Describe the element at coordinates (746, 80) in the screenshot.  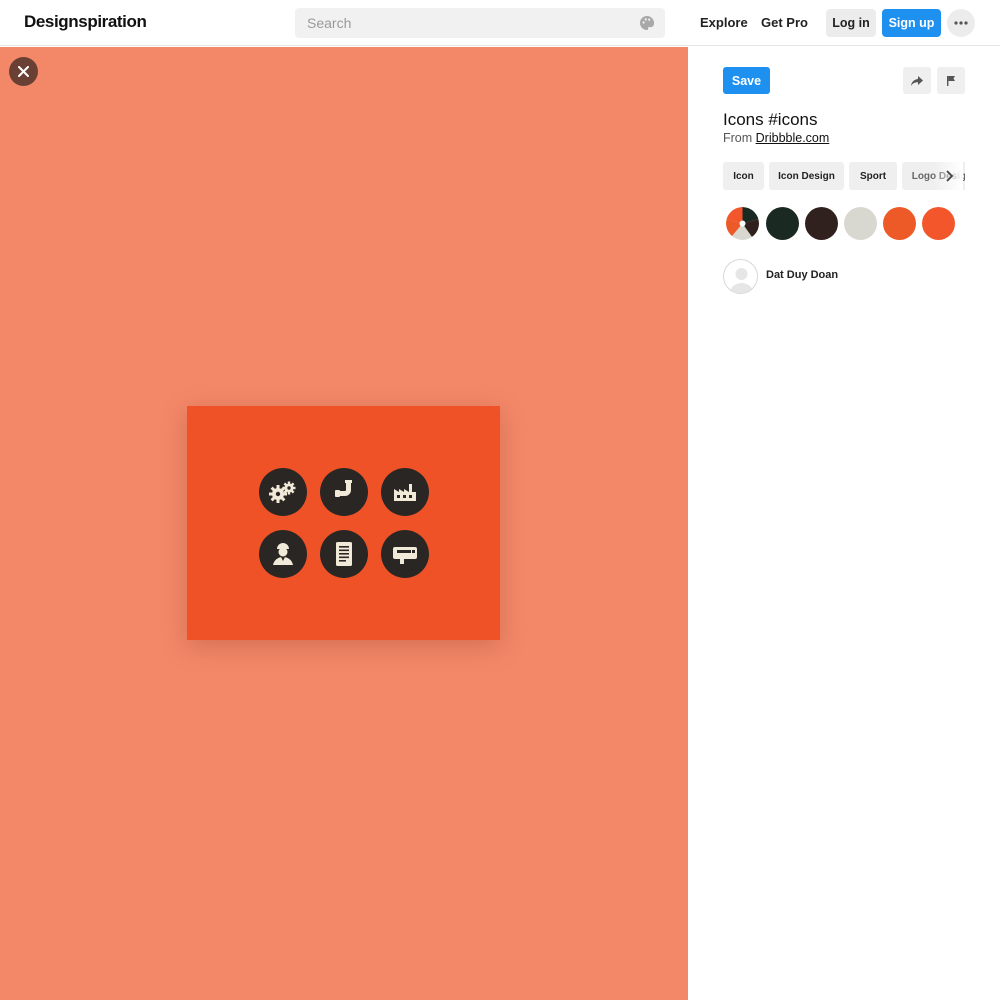
I see `save-button: Save` at that location.